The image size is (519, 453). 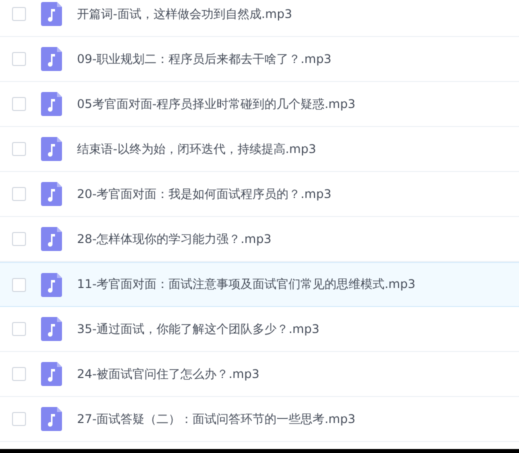 I want to click on file-row: 开篇词-面试，这样做会功到自然成.mp3, so click(x=259, y=18).